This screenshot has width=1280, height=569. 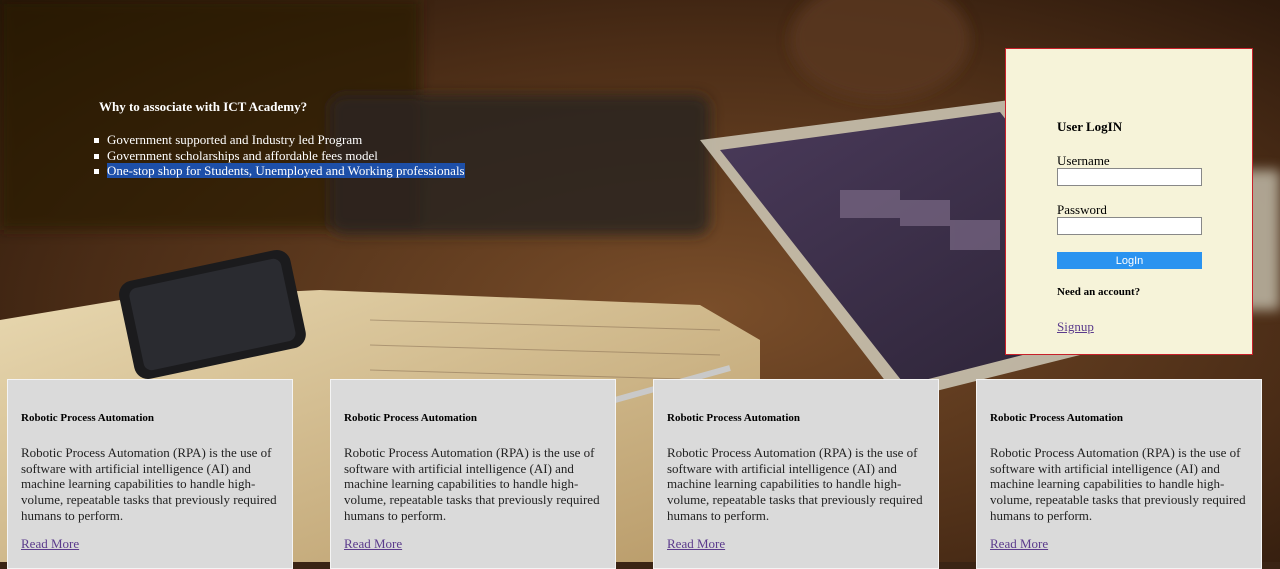 I want to click on signup-link: Signup, so click(x=1075, y=327).